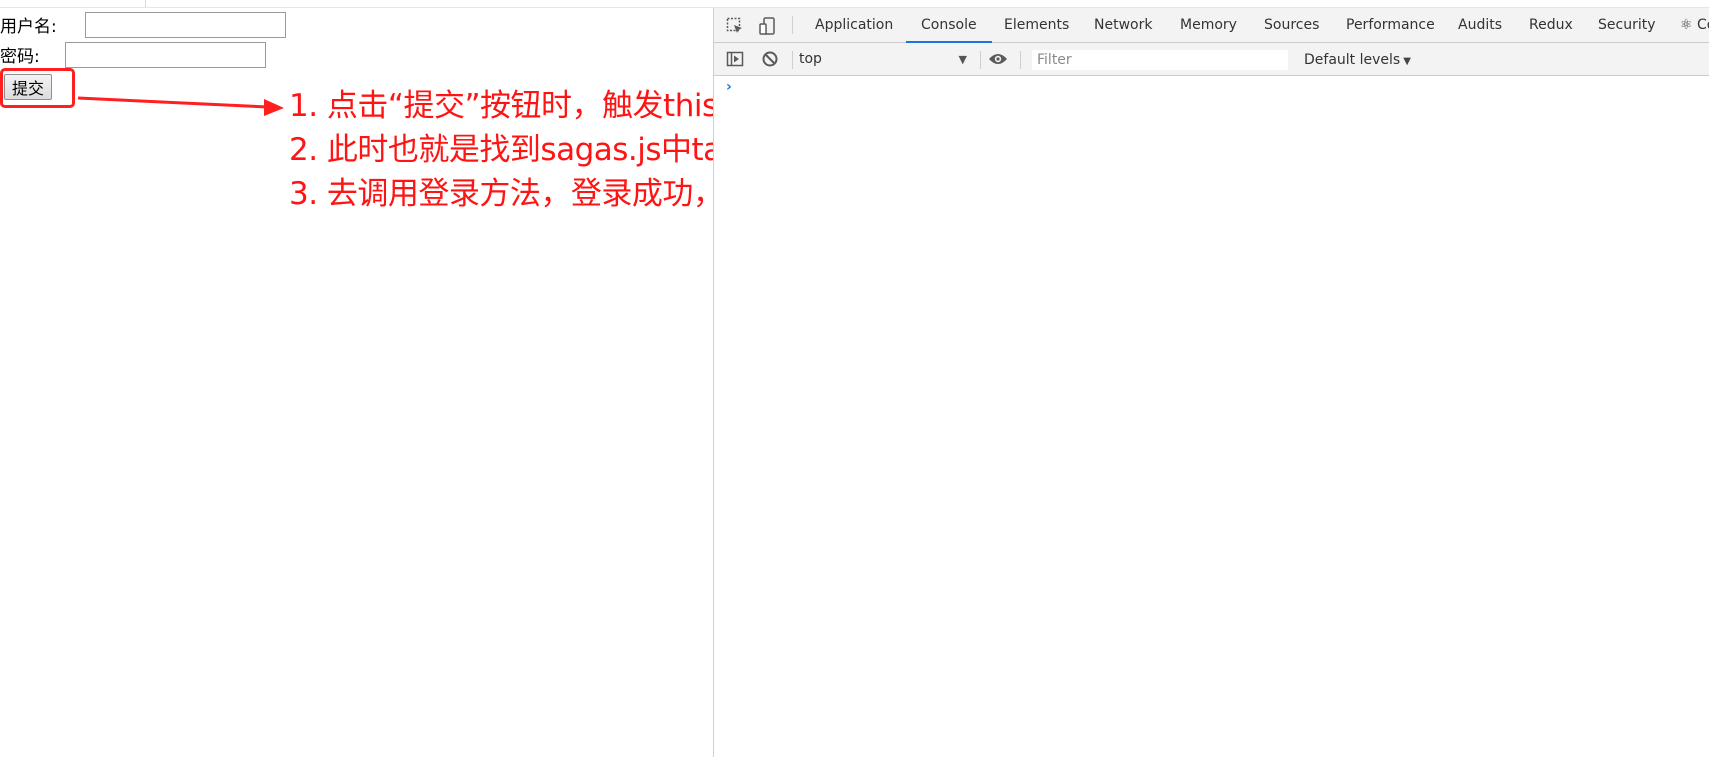 The height and width of the screenshot is (757, 1709). I want to click on annotation-highlight-box, so click(37, 88).